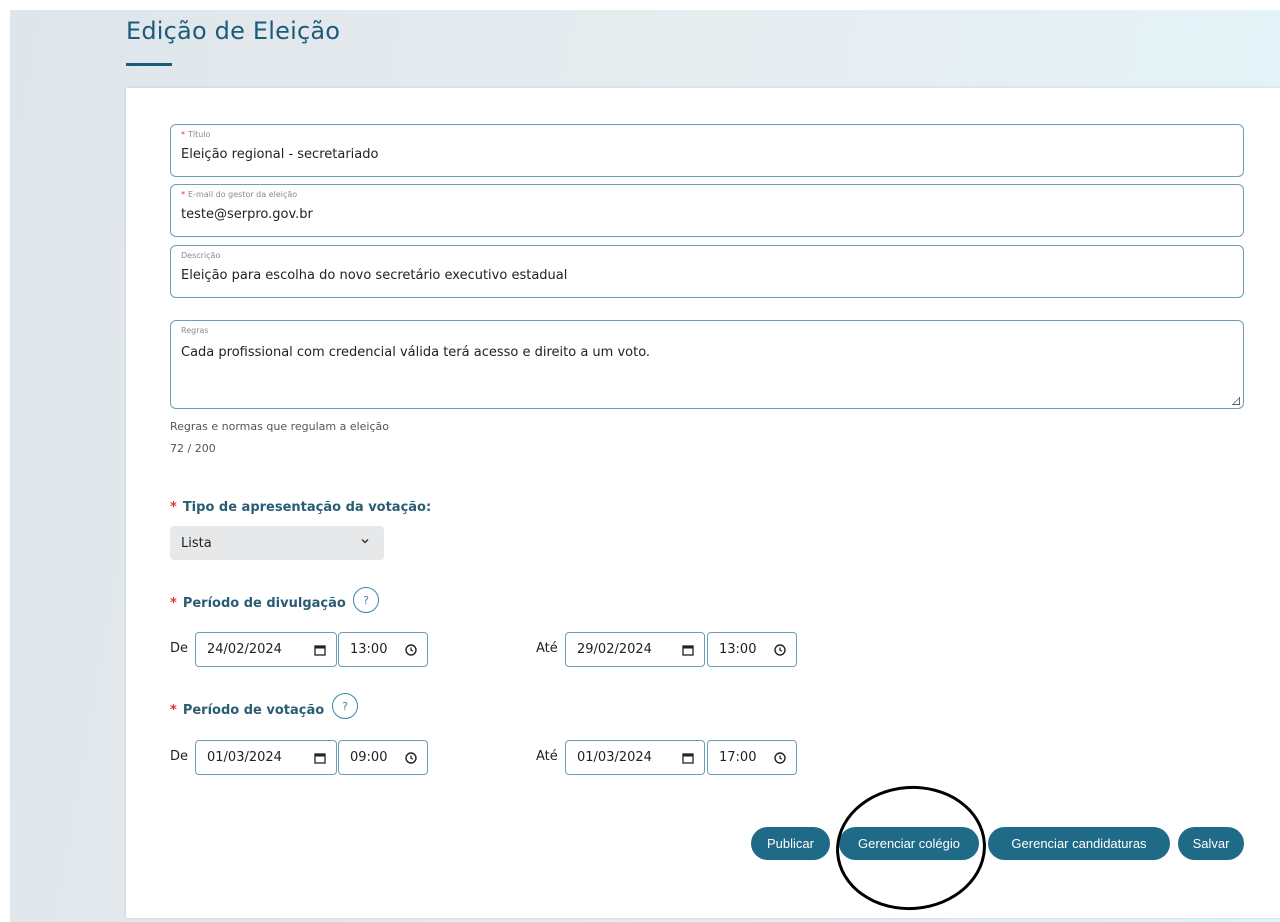 This screenshot has height=922, width=1280. Describe the element at coordinates (369, 649) in the screenshot. I see `publication-start-time-value: 13:00` at that location.